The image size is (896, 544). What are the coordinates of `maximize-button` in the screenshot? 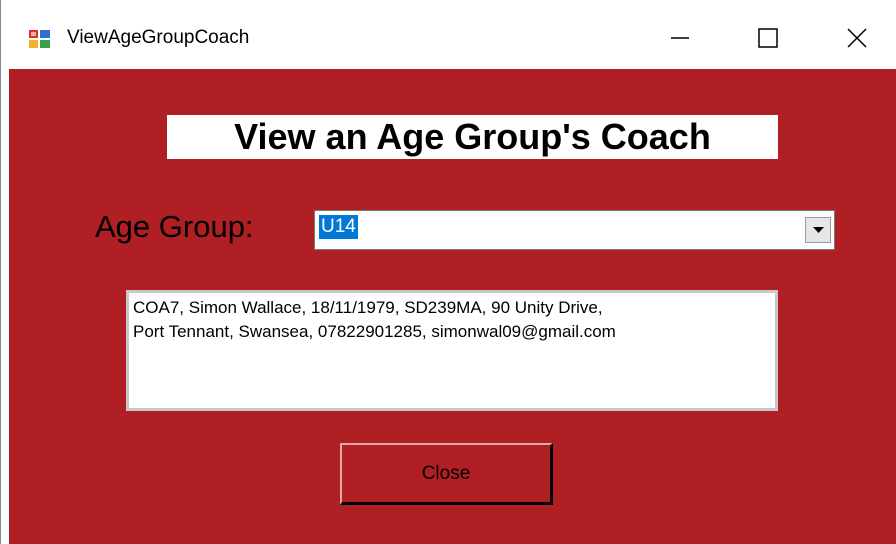 It's located at (768, 38).